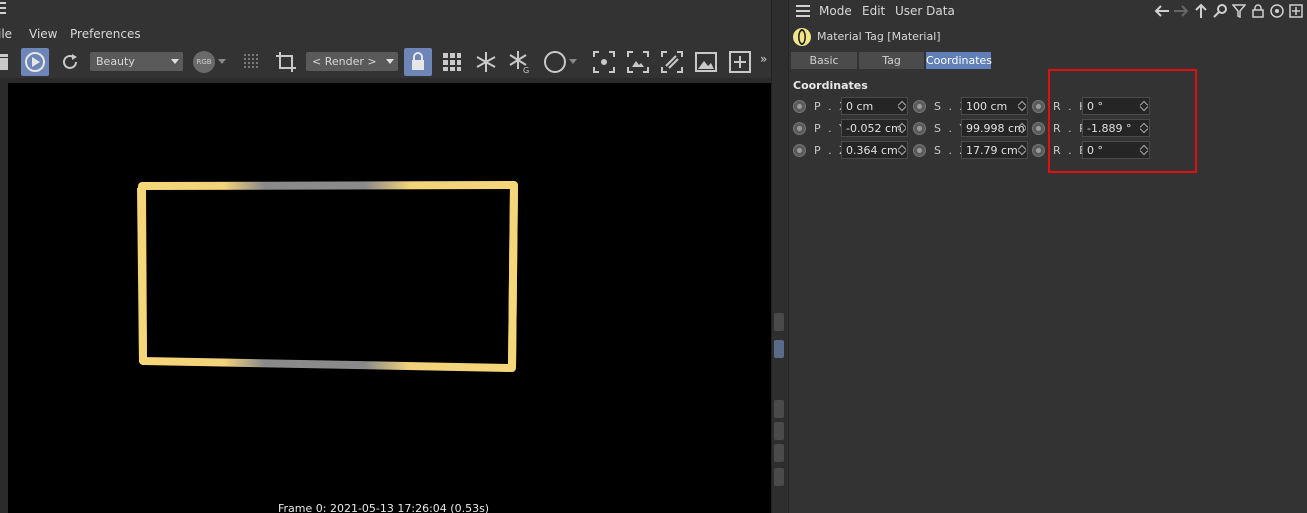  What do you see at coordinates (105, 34) in the screenshot?
I see `menu-preferences: Preferences` at bounding box center [105, 34].